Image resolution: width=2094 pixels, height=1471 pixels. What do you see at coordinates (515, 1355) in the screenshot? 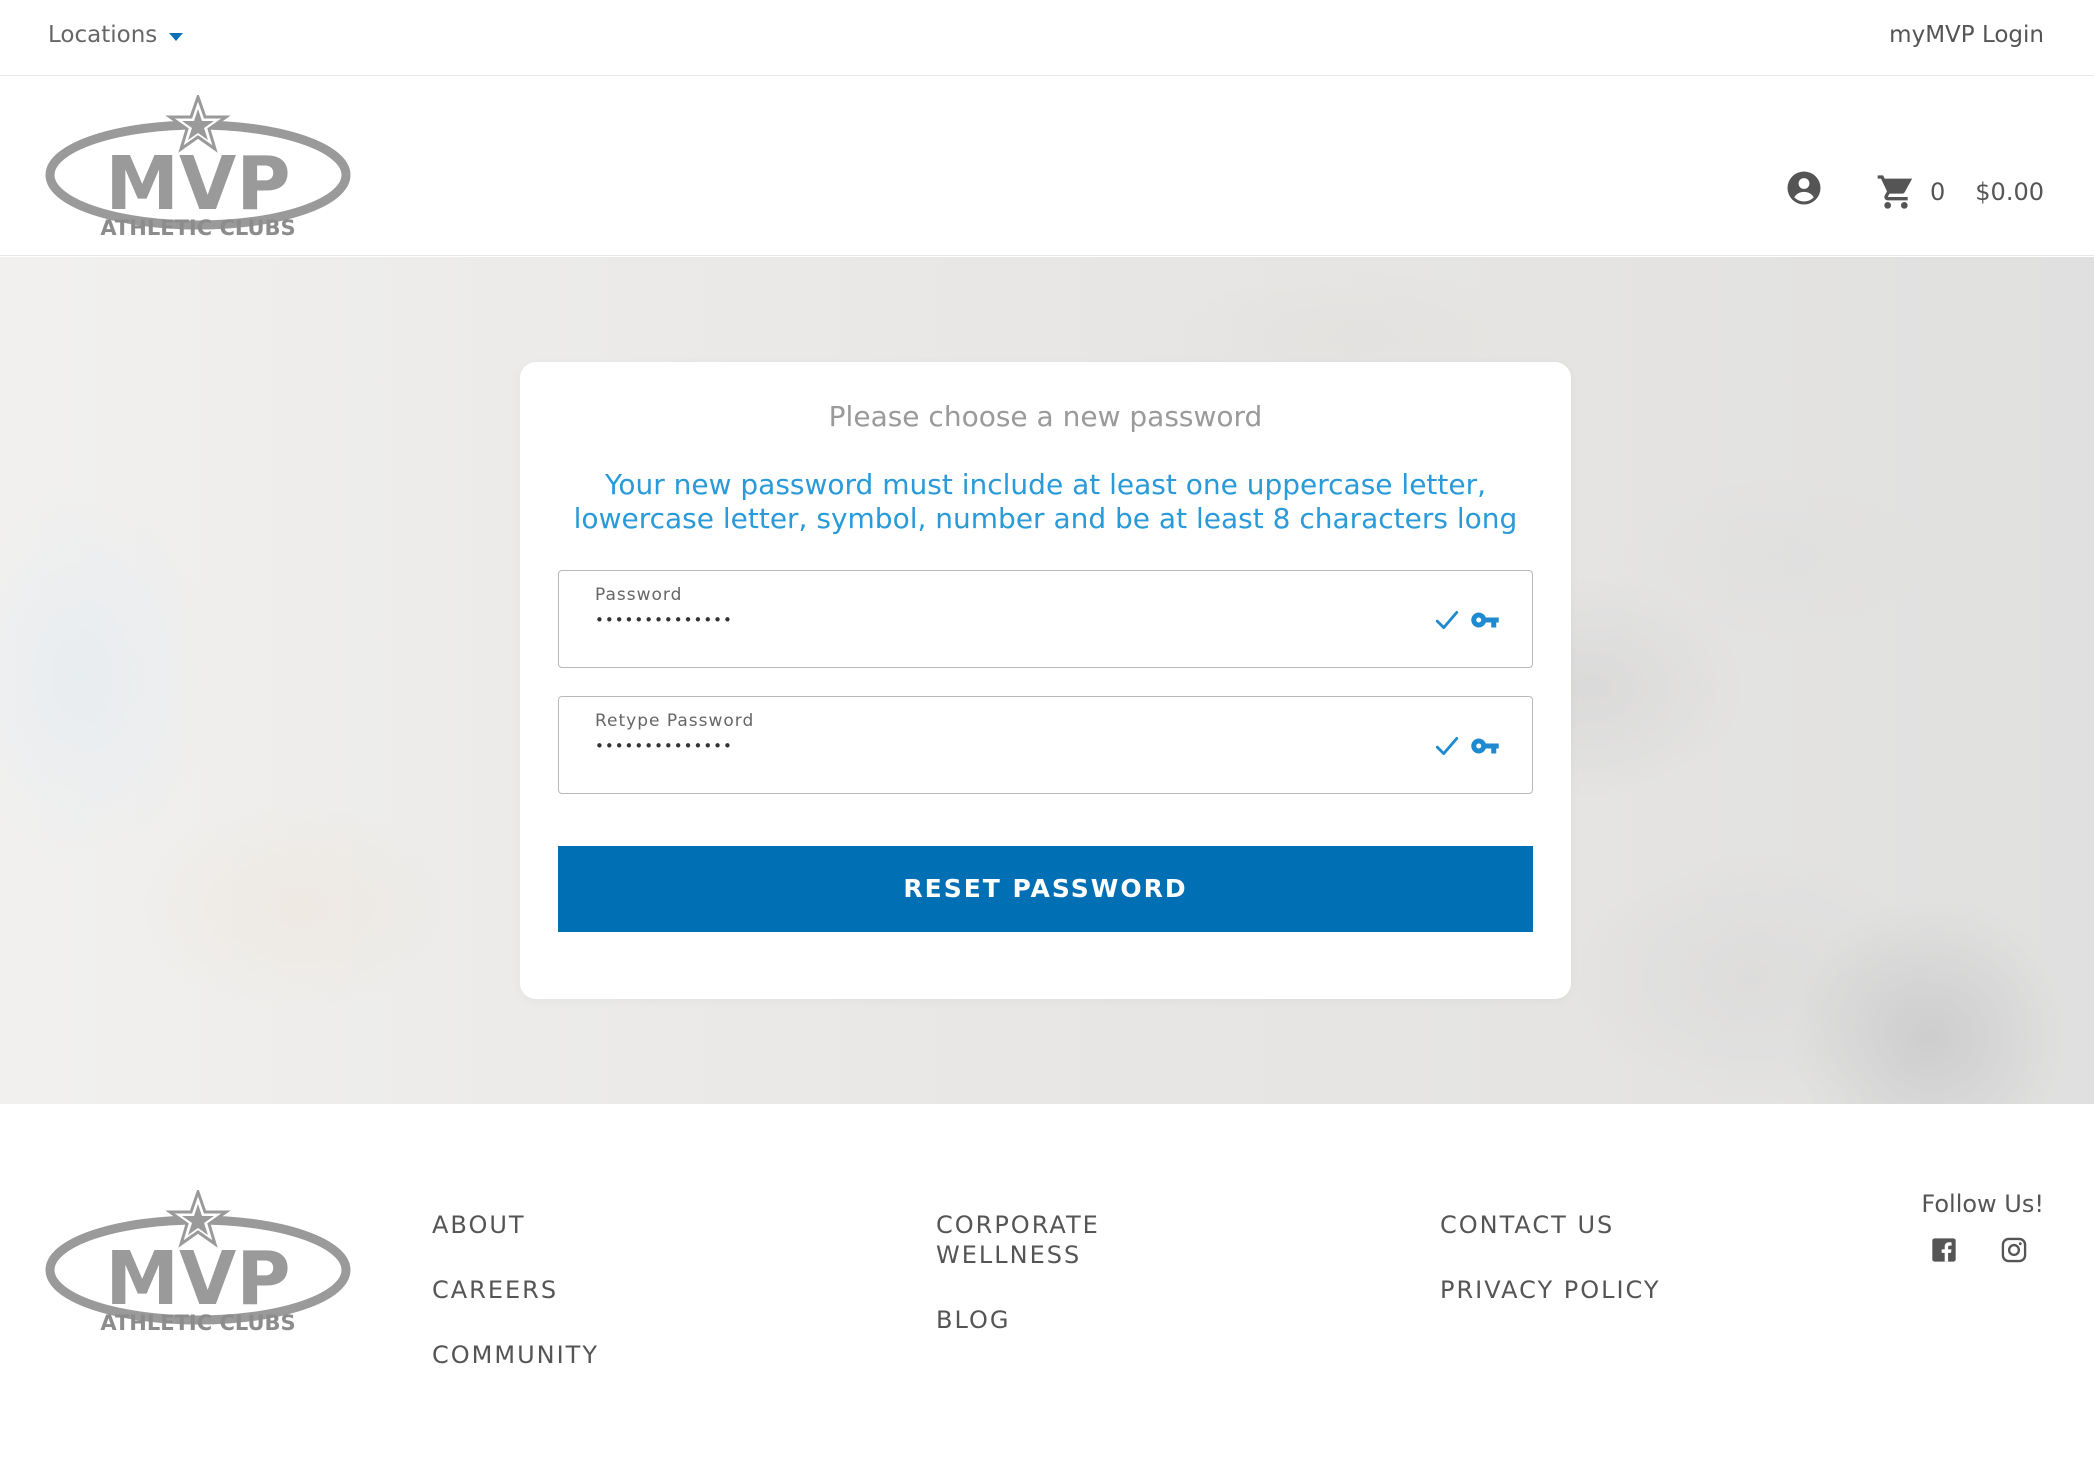
I see `footer-link-community: COMMUNITY` at bounding box center [515, 1355].